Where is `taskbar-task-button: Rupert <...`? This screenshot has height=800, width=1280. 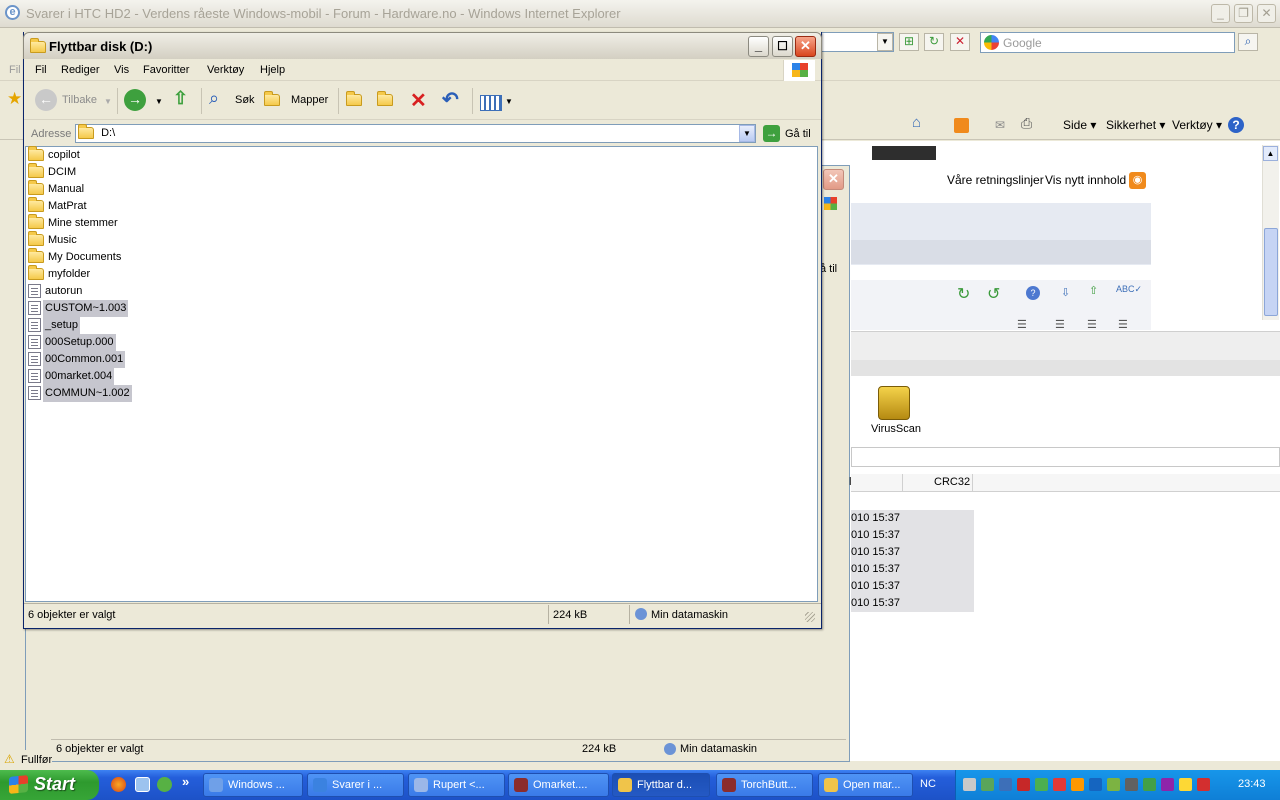
taskbar-task-button: Rupert <... is located at coordinates (456, 785).